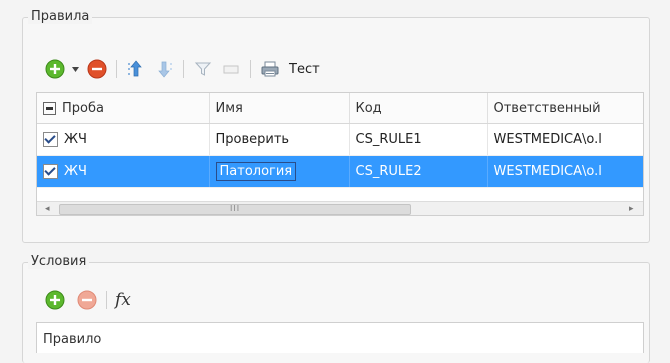  I want to click on conditions-list-header: Правило, so click(72, 339).